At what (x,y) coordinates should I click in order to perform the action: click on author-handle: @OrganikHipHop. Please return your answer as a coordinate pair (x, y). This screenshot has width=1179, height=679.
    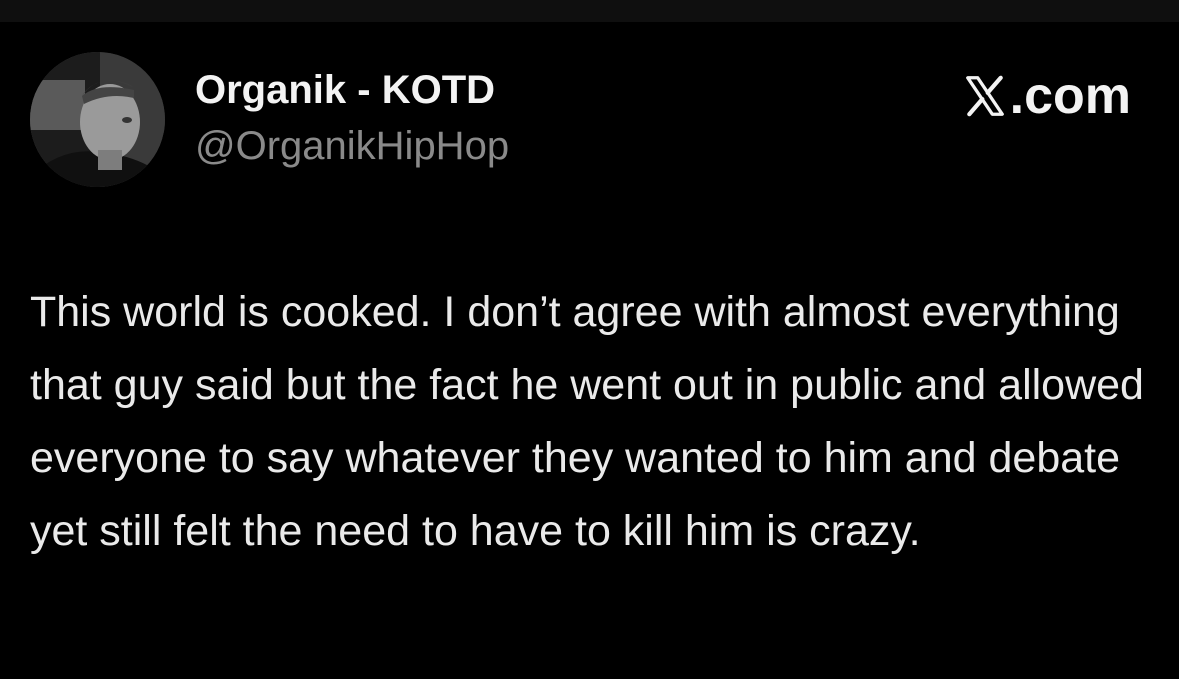
    Looking at the image, I should click on (352, 146).